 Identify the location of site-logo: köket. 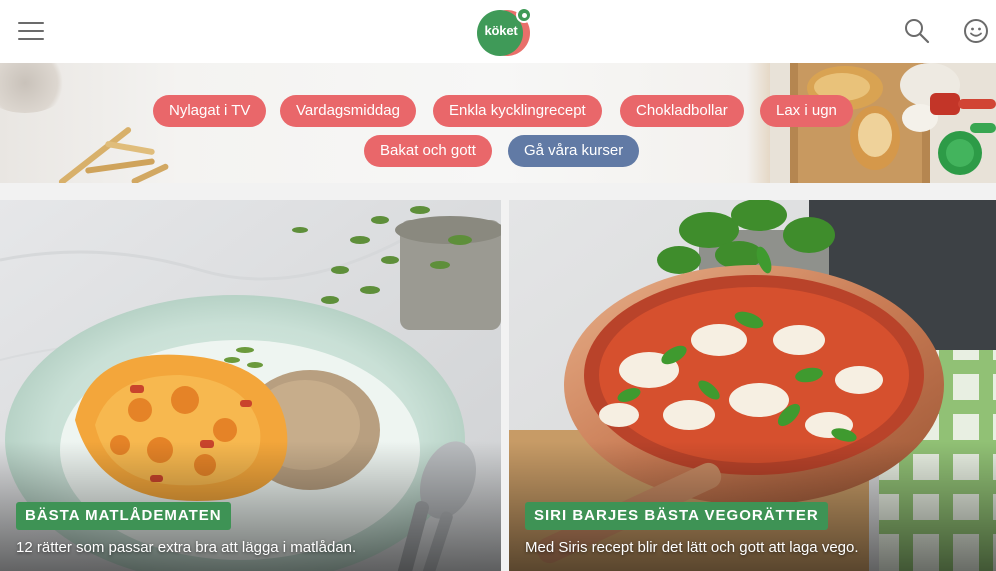
(506, 31).